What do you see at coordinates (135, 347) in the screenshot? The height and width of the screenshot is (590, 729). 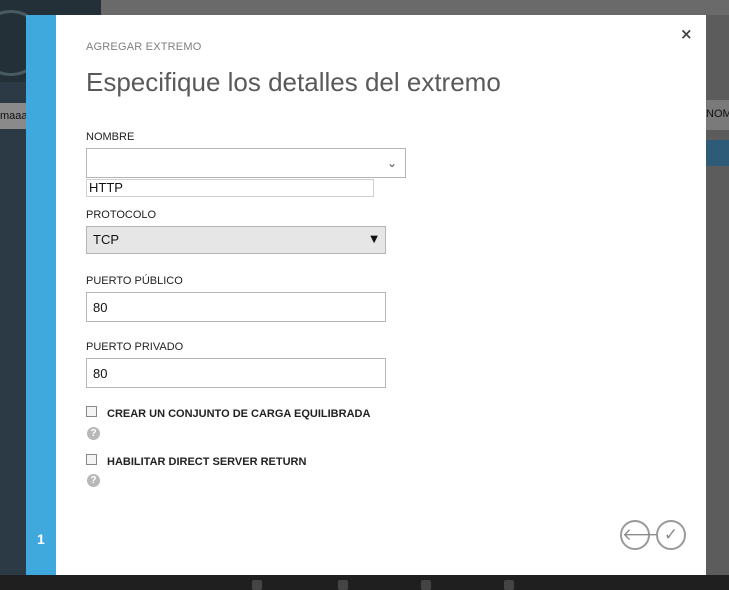 I see `private-port-label: PUERTO PRIVADO` at bounding box center [135, 347].